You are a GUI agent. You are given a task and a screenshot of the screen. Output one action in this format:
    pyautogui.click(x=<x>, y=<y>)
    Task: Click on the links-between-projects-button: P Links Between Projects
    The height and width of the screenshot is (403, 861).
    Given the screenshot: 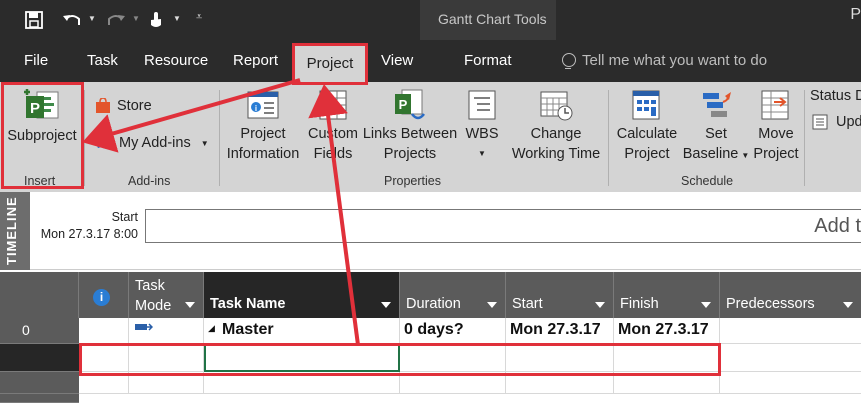 What is the action you would take?
    pyautogui.click(x=410, y=126)
    